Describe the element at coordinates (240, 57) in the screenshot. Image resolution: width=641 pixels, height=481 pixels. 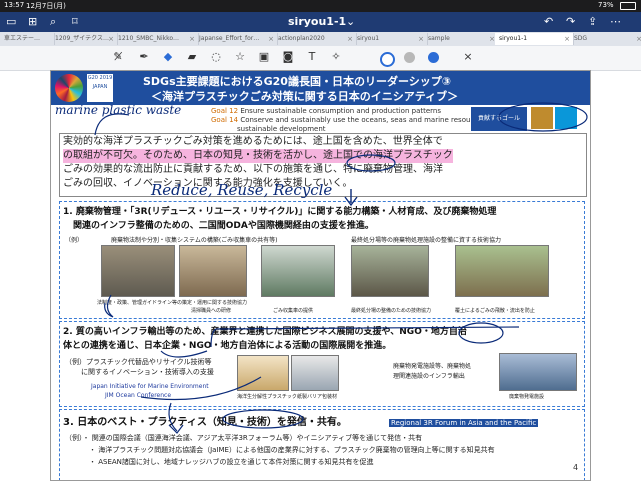
I see `shapes-icon: ☆` at that location.